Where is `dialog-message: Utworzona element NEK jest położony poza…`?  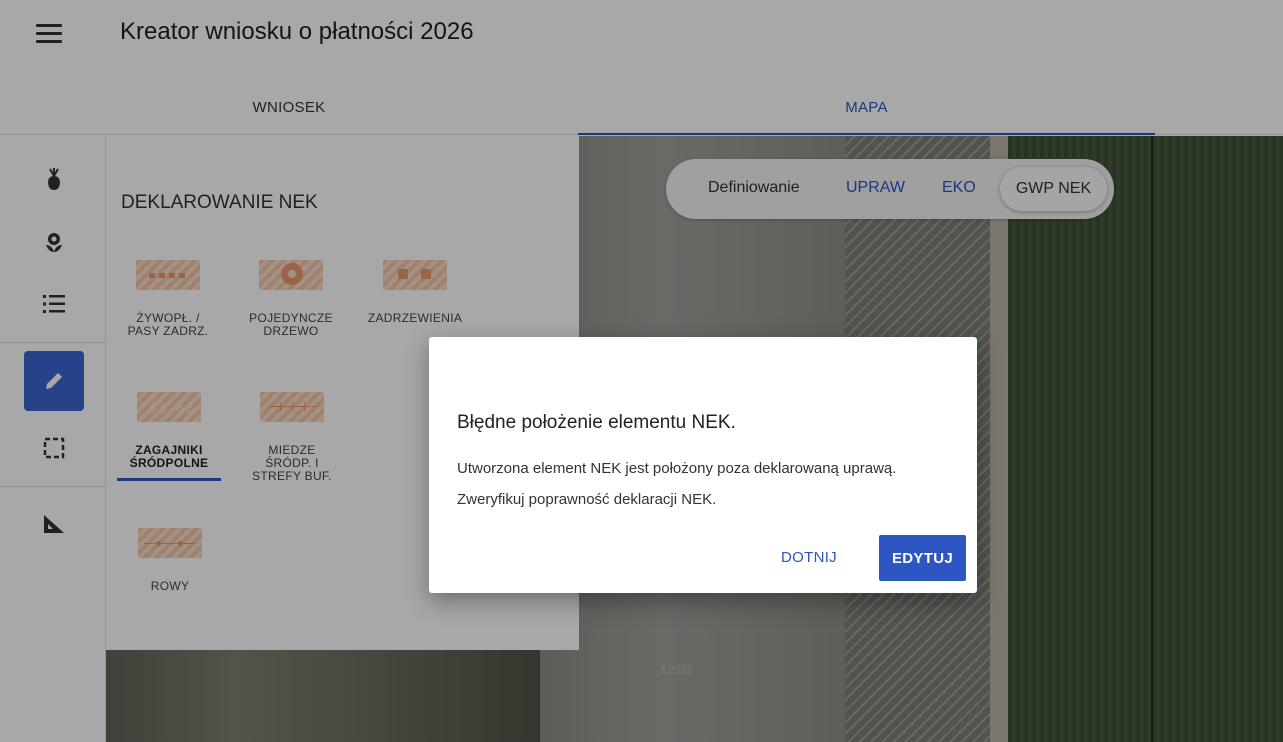
dialog-message: Utworzona element NEK jest położony poza… is located at coordinates (677, 468).